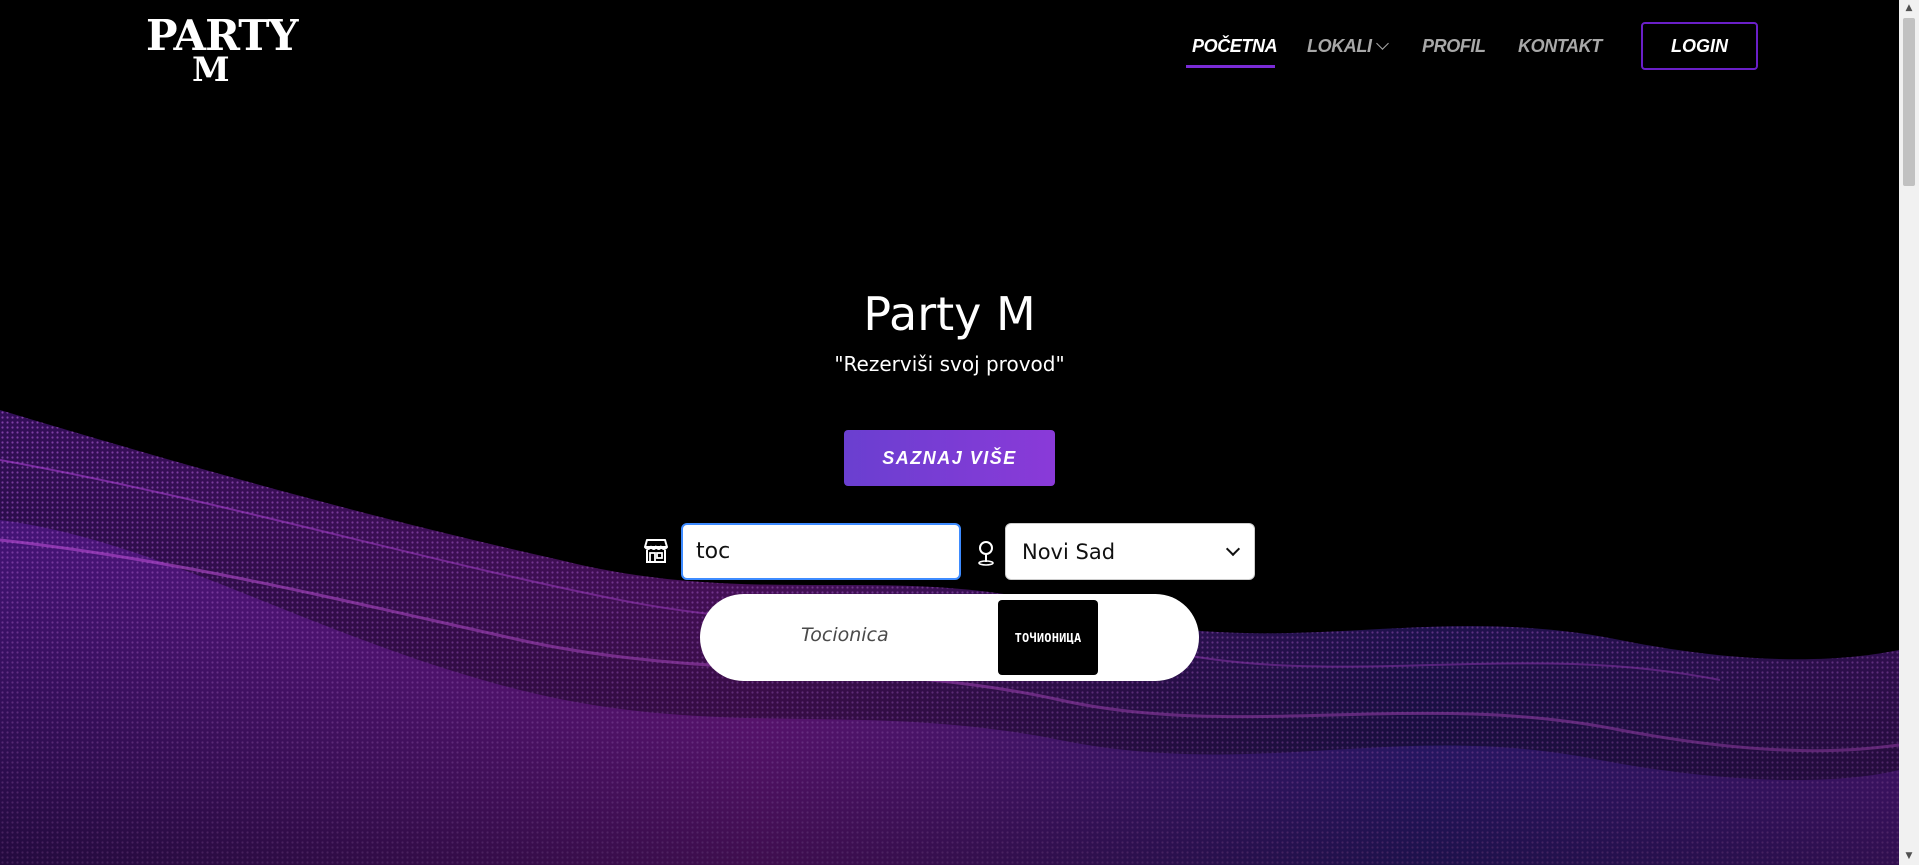 This screenshot has width=1919, height=865. I want to click on site-logo: PARTY M, so click(222, 52).